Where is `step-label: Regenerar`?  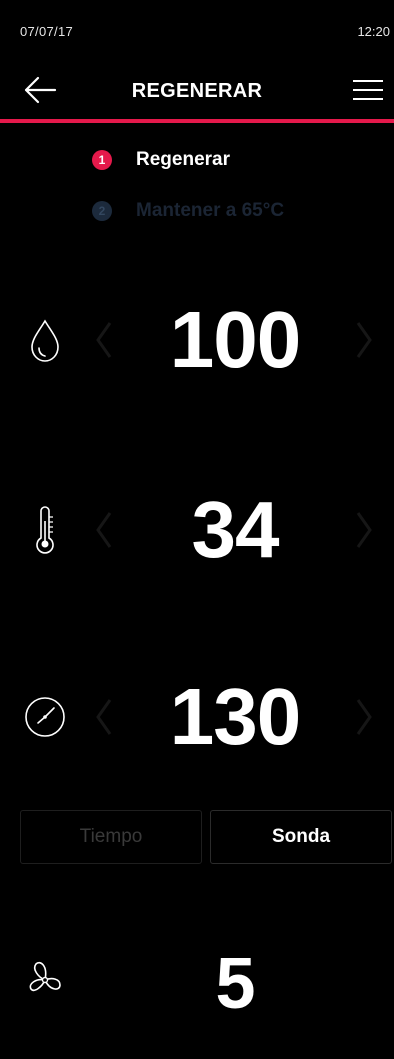 step-label: Regenerar is located at coordinates (183, 159).